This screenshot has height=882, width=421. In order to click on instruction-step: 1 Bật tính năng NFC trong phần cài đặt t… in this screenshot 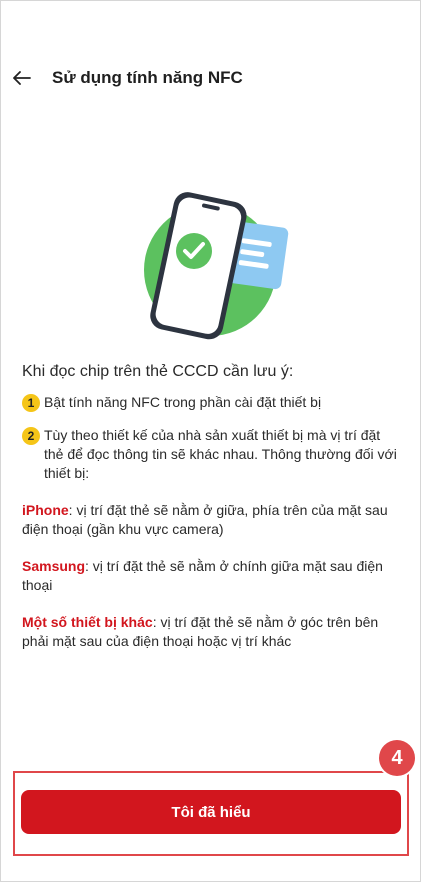, I will do `click(212, 402)`.